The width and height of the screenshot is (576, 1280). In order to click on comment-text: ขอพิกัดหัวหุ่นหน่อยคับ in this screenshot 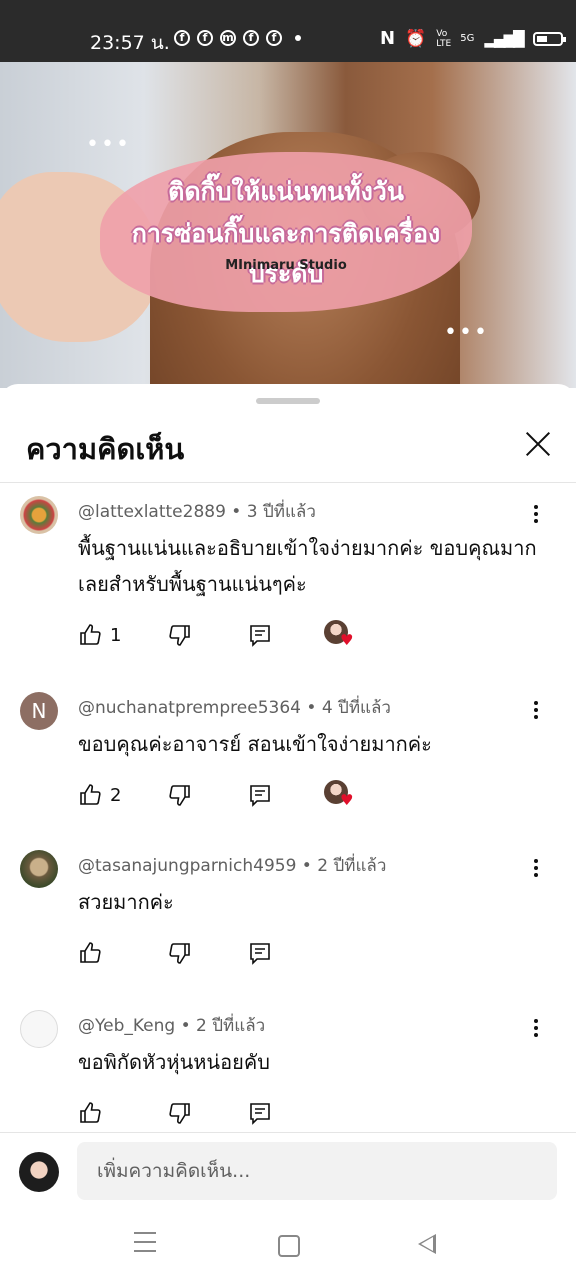, I will do `click(174, 1062)`.